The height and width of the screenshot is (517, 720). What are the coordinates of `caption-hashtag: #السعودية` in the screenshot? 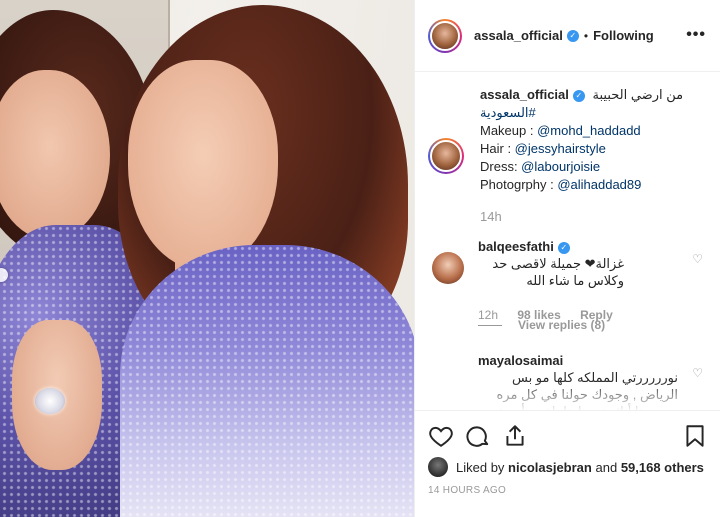 It's located at (508, 112).